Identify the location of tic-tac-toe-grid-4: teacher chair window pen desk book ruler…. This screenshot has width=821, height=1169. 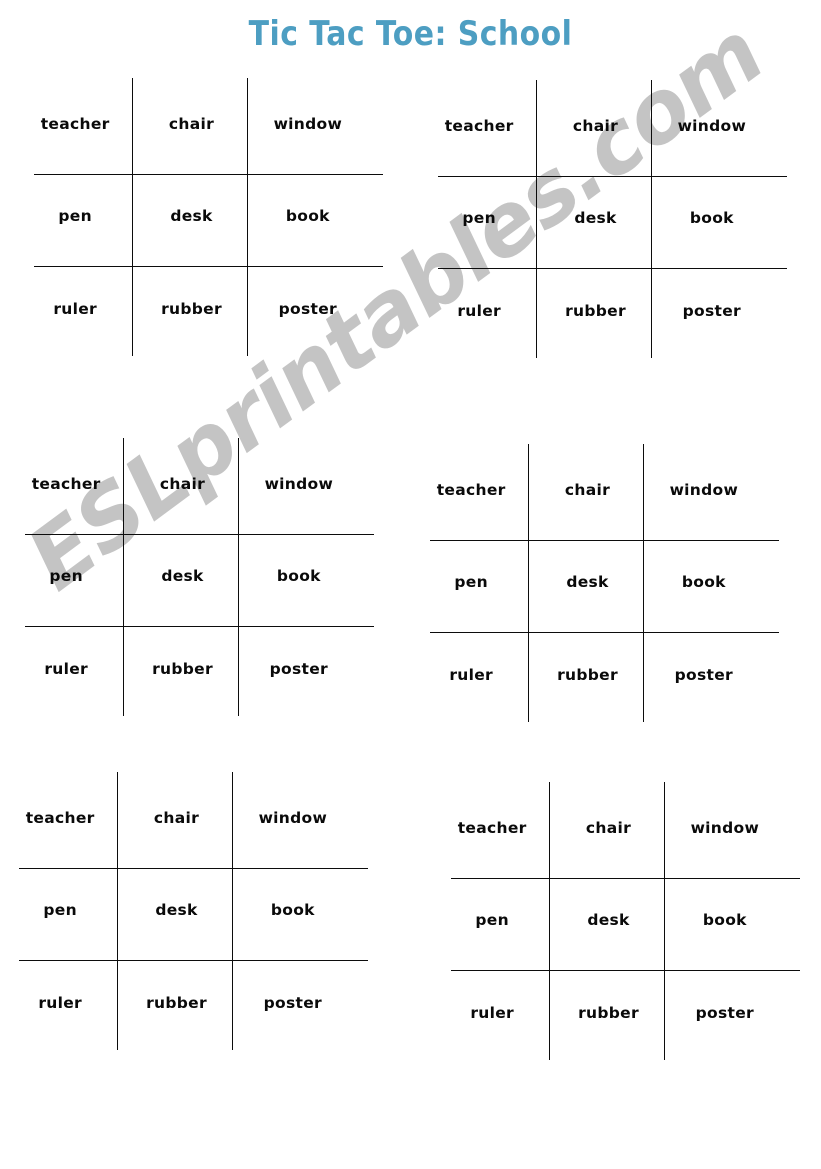
(596, 583).